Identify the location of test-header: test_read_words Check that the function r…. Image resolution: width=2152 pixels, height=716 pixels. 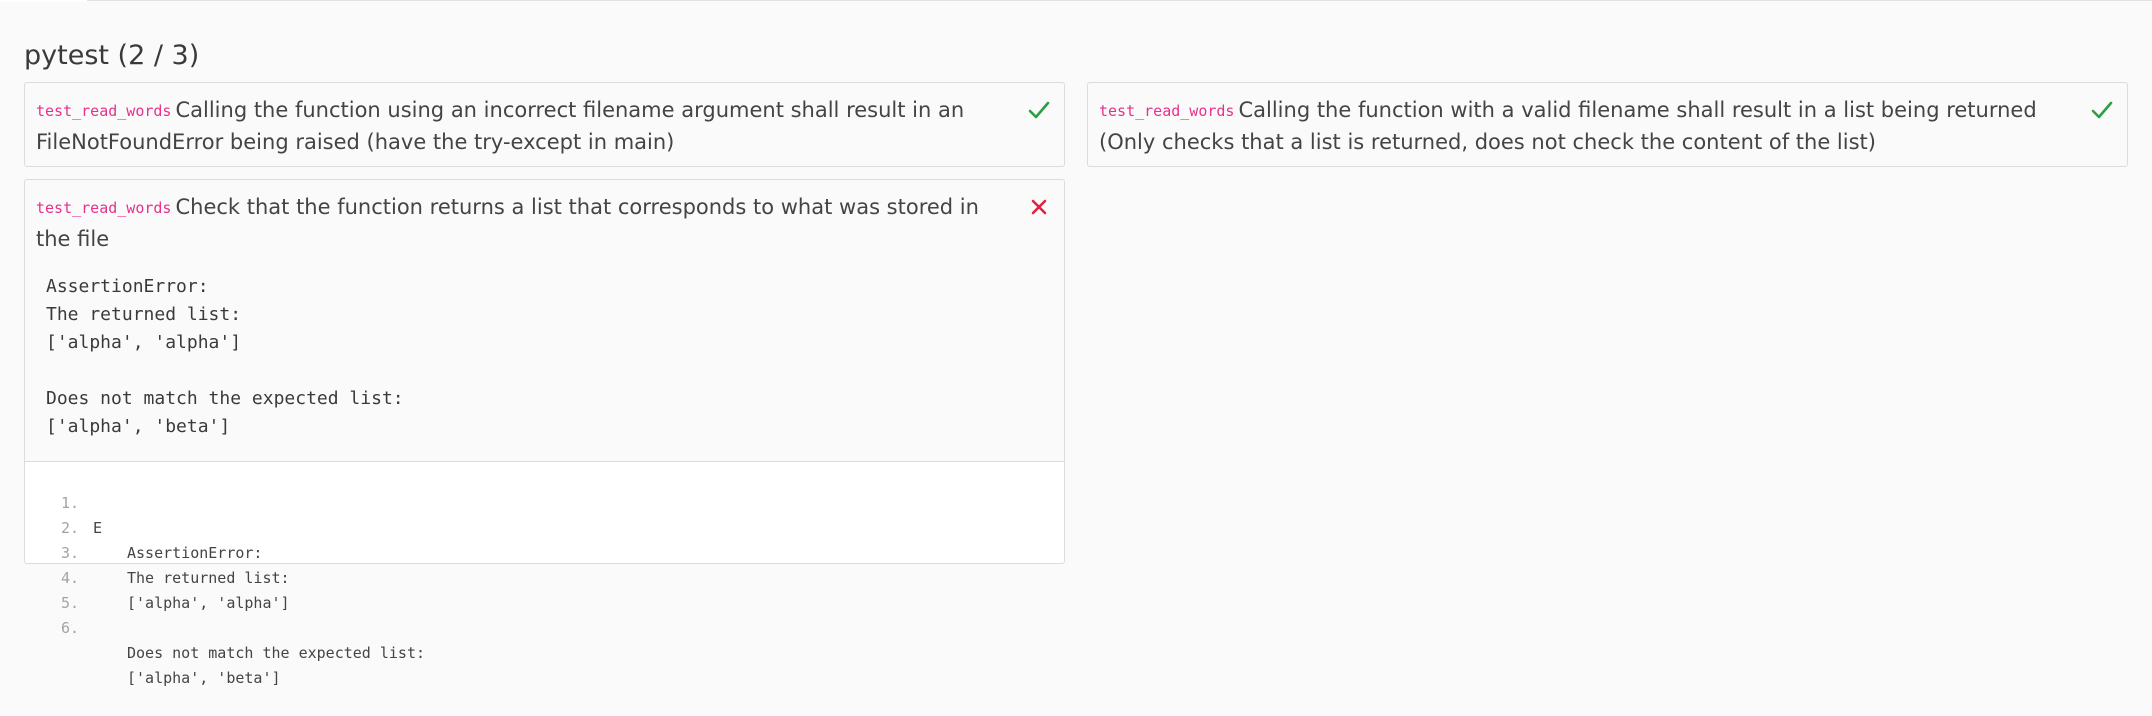
(544, 217).